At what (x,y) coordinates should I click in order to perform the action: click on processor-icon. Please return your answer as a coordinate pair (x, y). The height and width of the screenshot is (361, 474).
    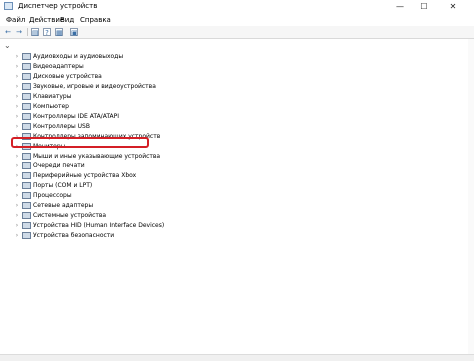
    Looking at the image, I should click on (26, 196).